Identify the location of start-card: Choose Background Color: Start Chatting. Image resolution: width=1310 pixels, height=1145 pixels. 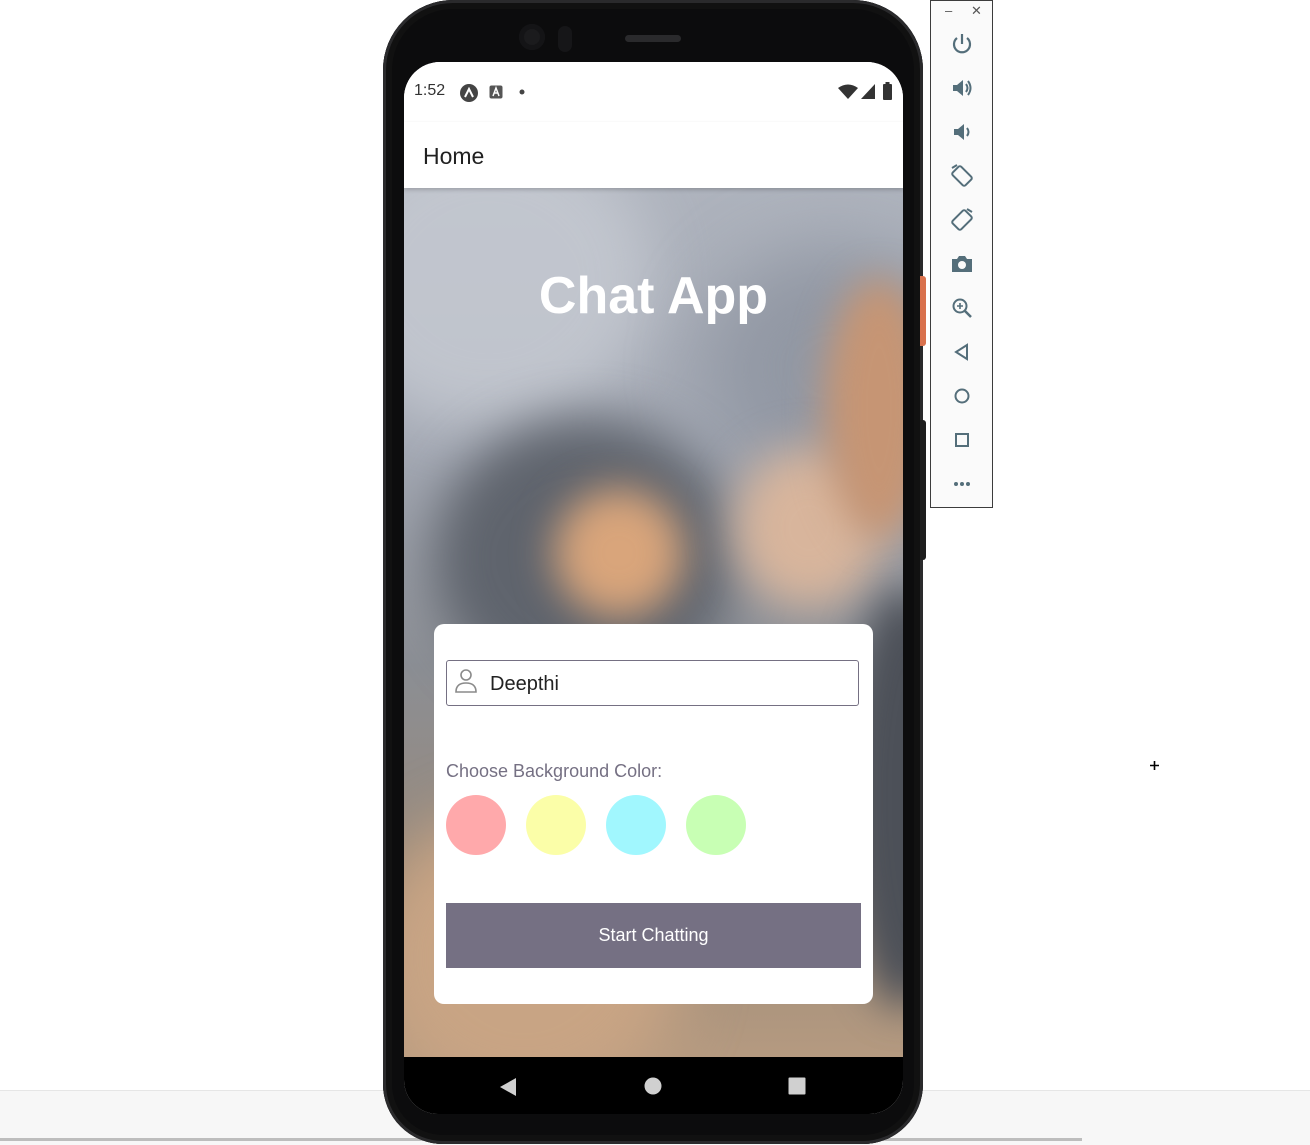
(653, 814).